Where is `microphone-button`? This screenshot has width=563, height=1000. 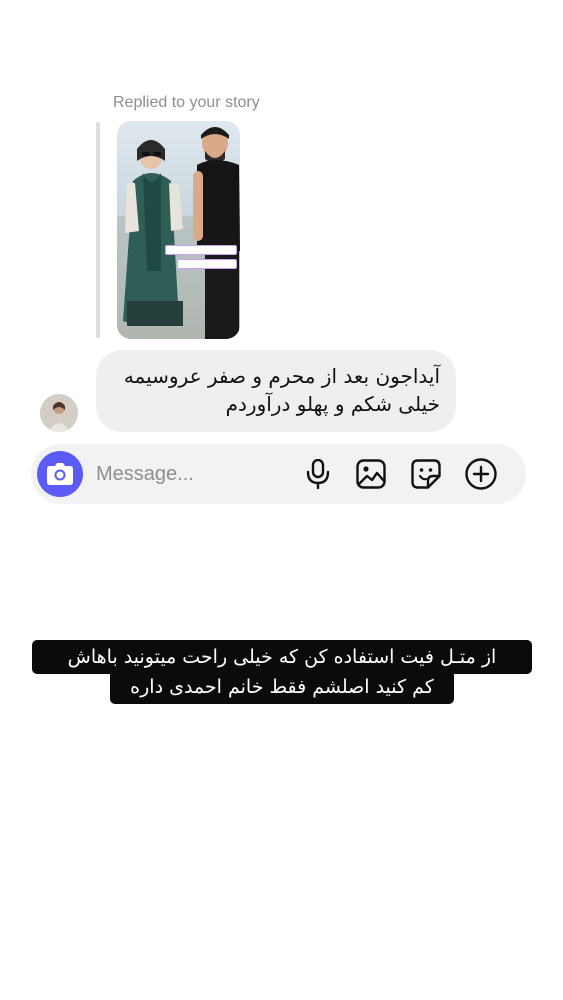 microphone-button is located at coordinates (318, 474).